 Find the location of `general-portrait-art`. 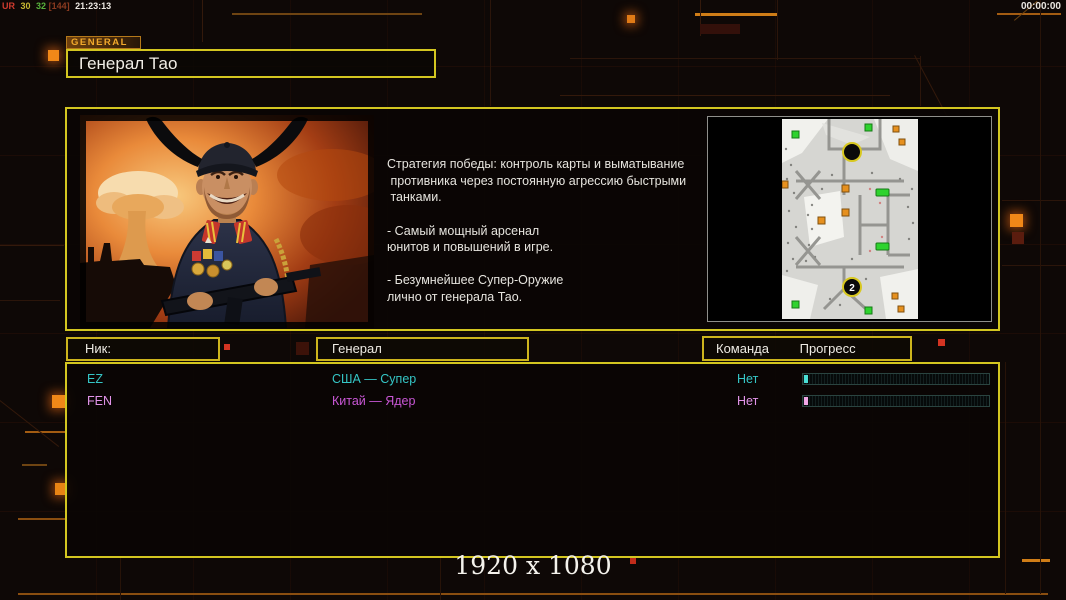

general-portrait-art is located at coordinates (238, 222).